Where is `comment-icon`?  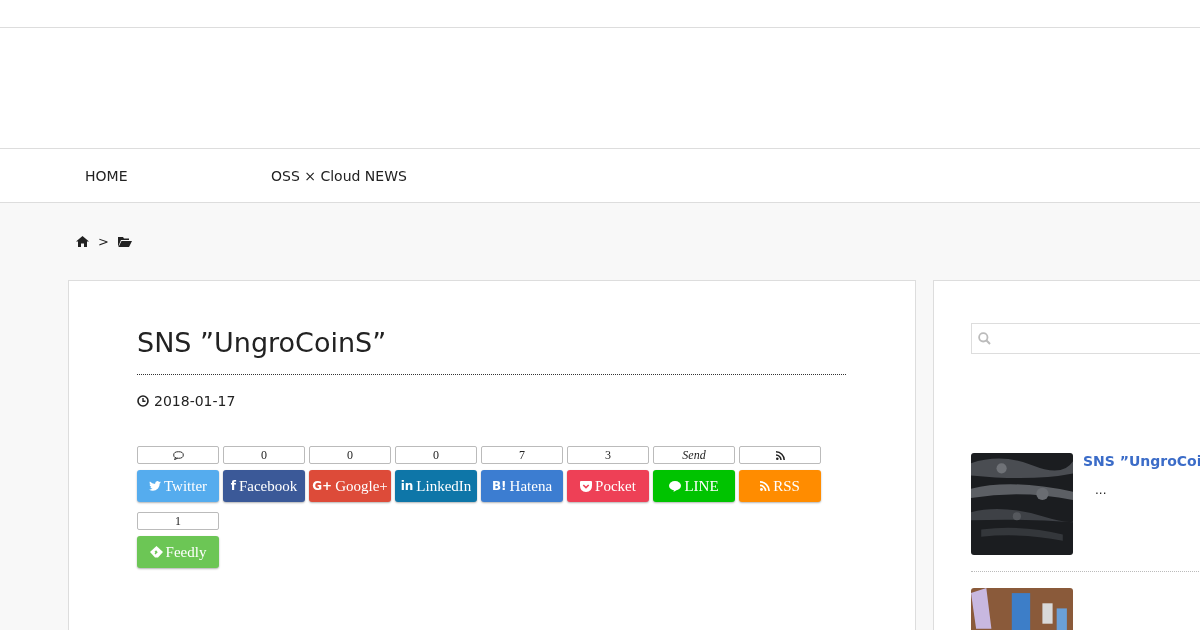
comment-icon is located at coordinates (178, 455).